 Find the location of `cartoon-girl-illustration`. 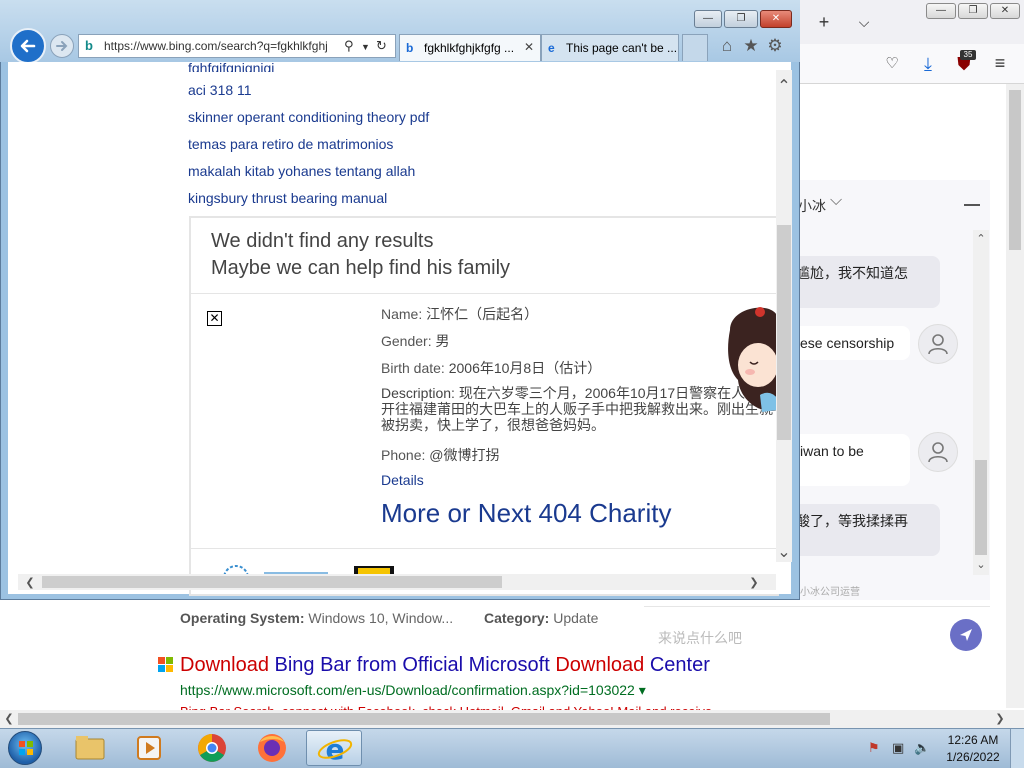

cartoon-girl-illustration is located at coordinates (749, 360).